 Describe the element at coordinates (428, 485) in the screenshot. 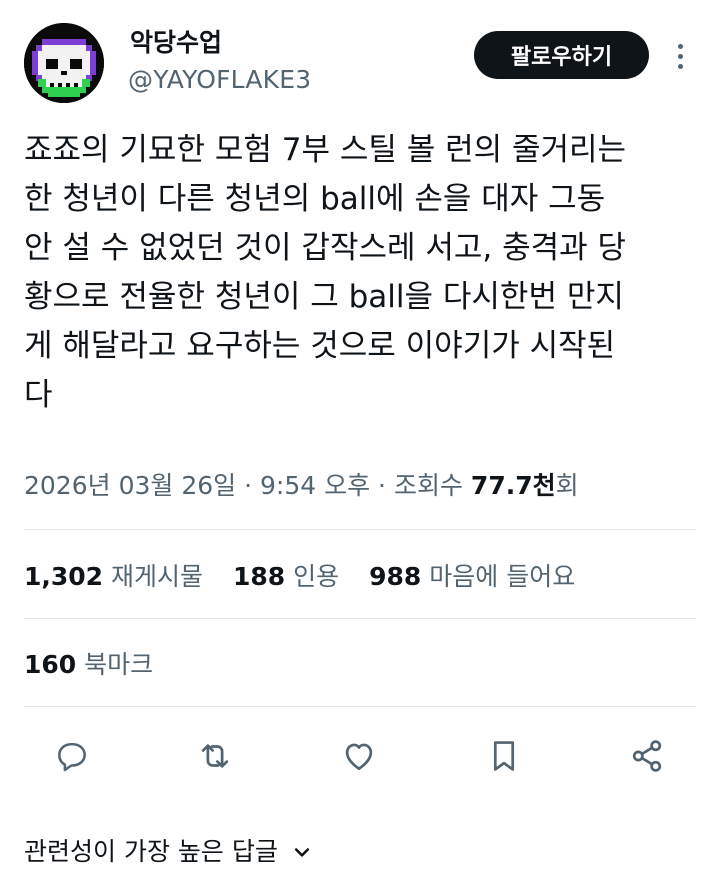

I see `views-label: 조회수` at that location.